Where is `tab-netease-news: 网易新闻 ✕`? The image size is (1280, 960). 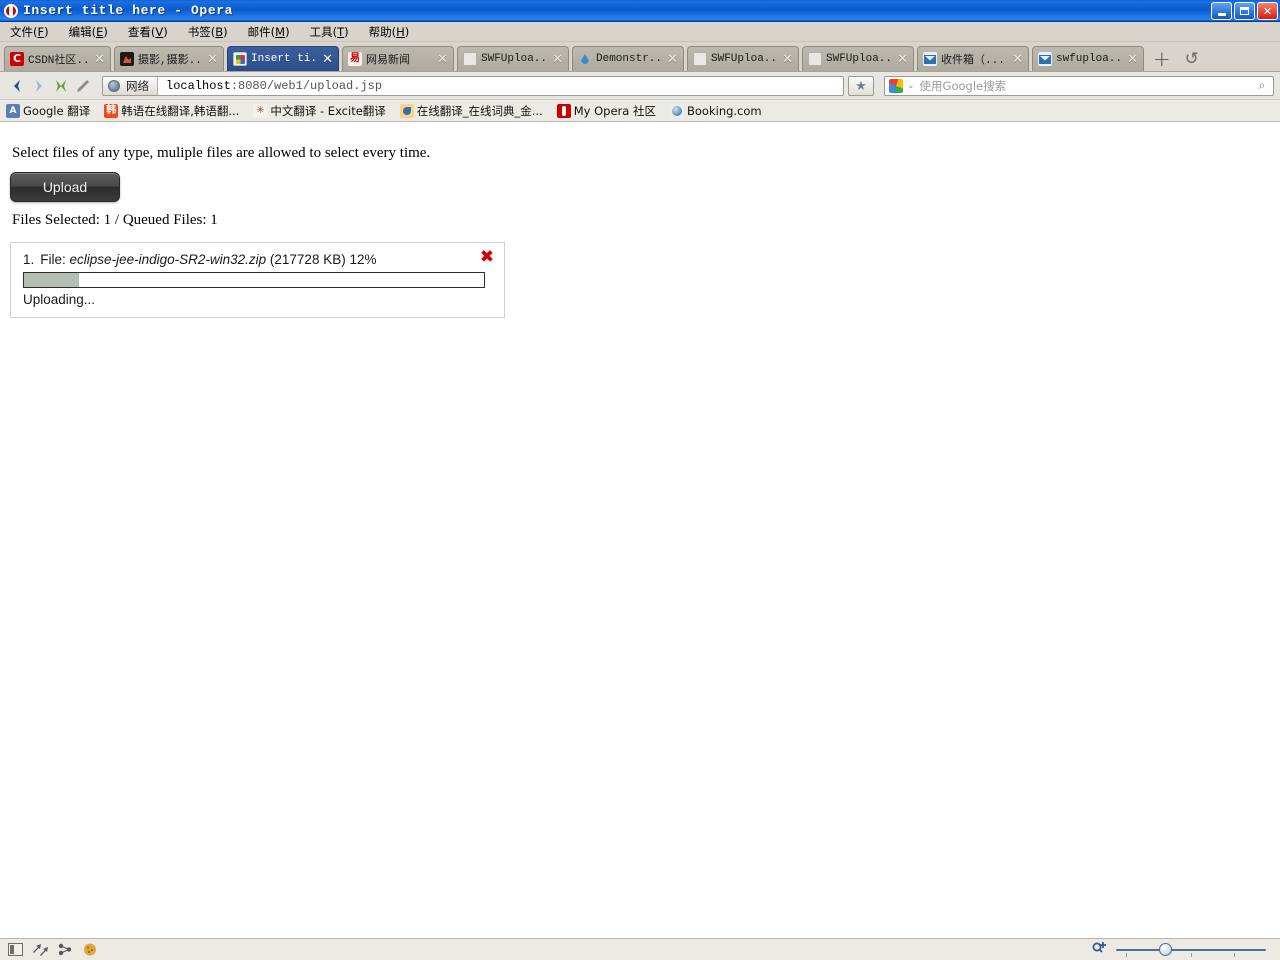
tab-netease-news: 网易新闻 ✕ is located at coordinates (398, 58).